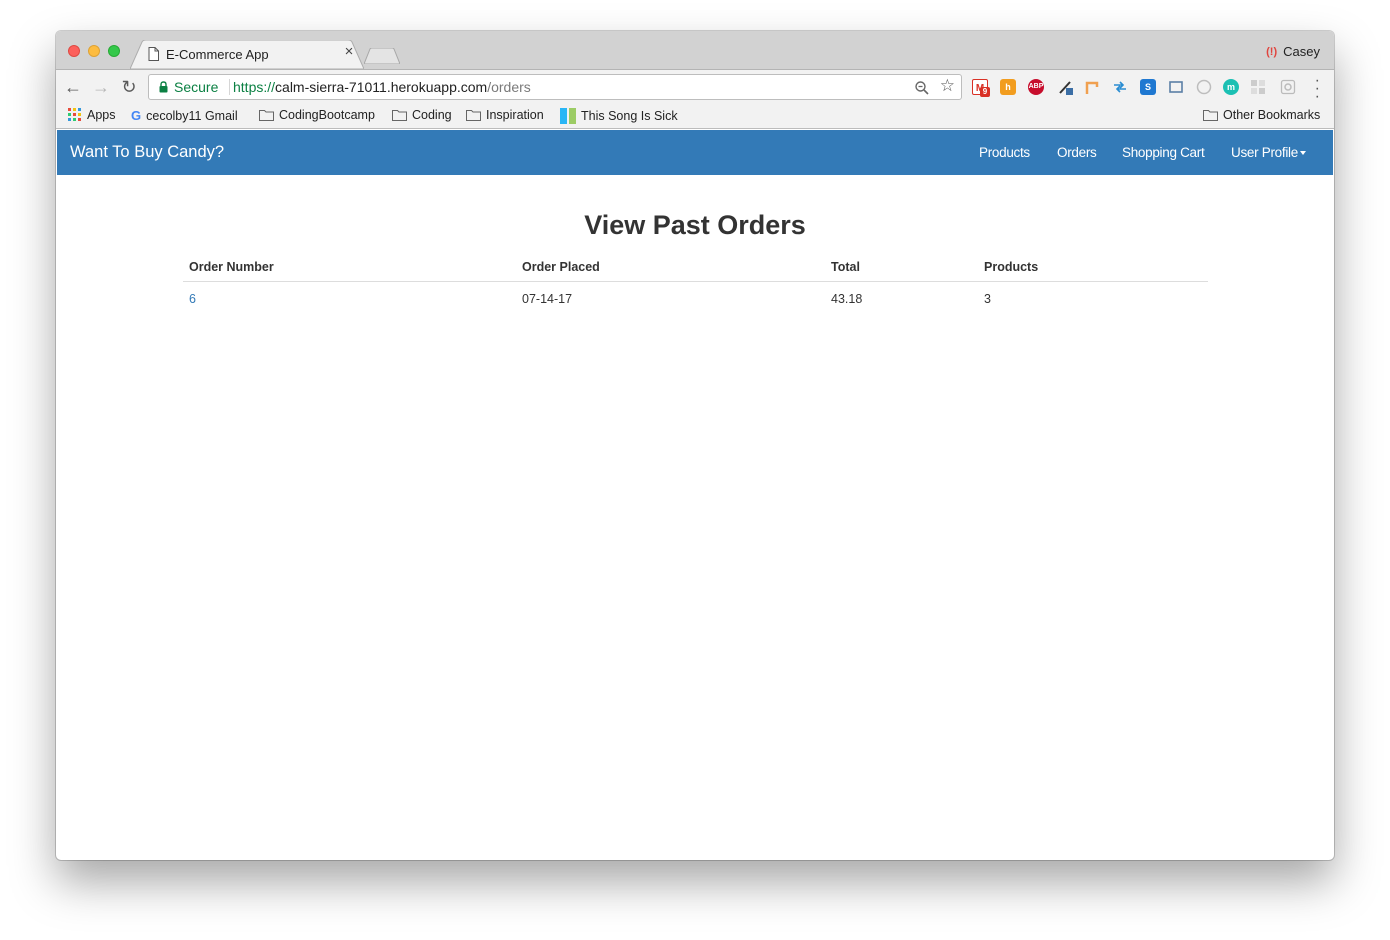 The image size is (1390, 940). What do you see at coordinates (229, 87) in the screenshot?
I see `address-divider` at bounding box center [229, 87].